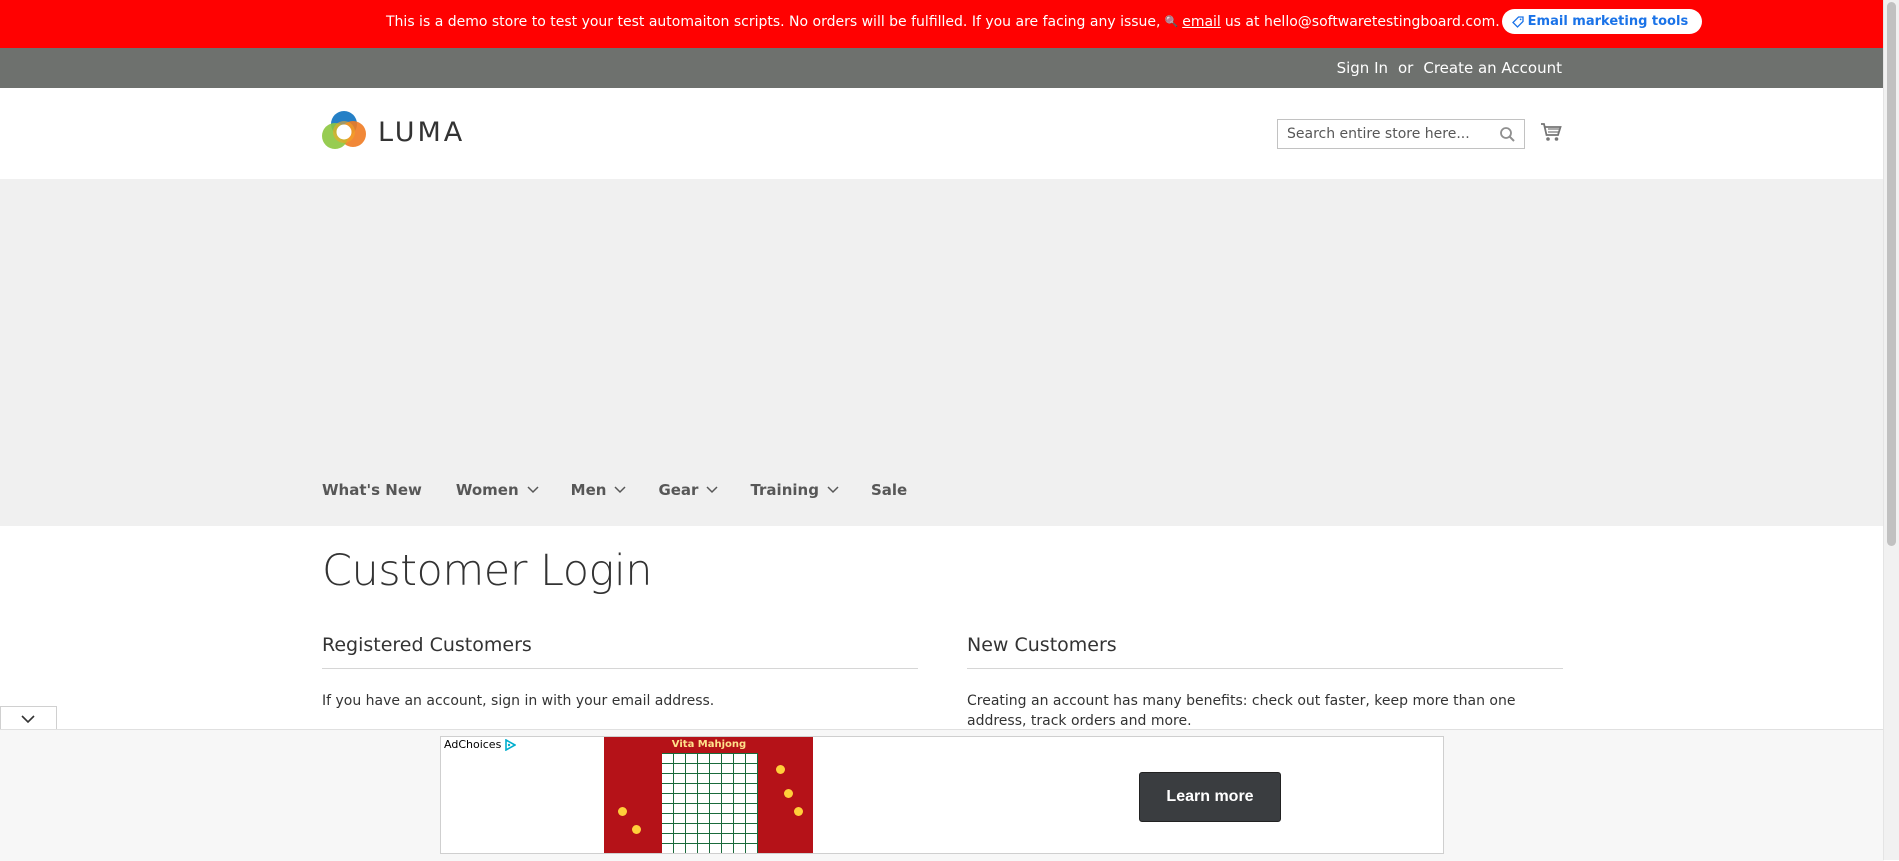  Describe the element at coordinates (784, 490) in the screenshot. I see `nav-item-label: Training` at that location.